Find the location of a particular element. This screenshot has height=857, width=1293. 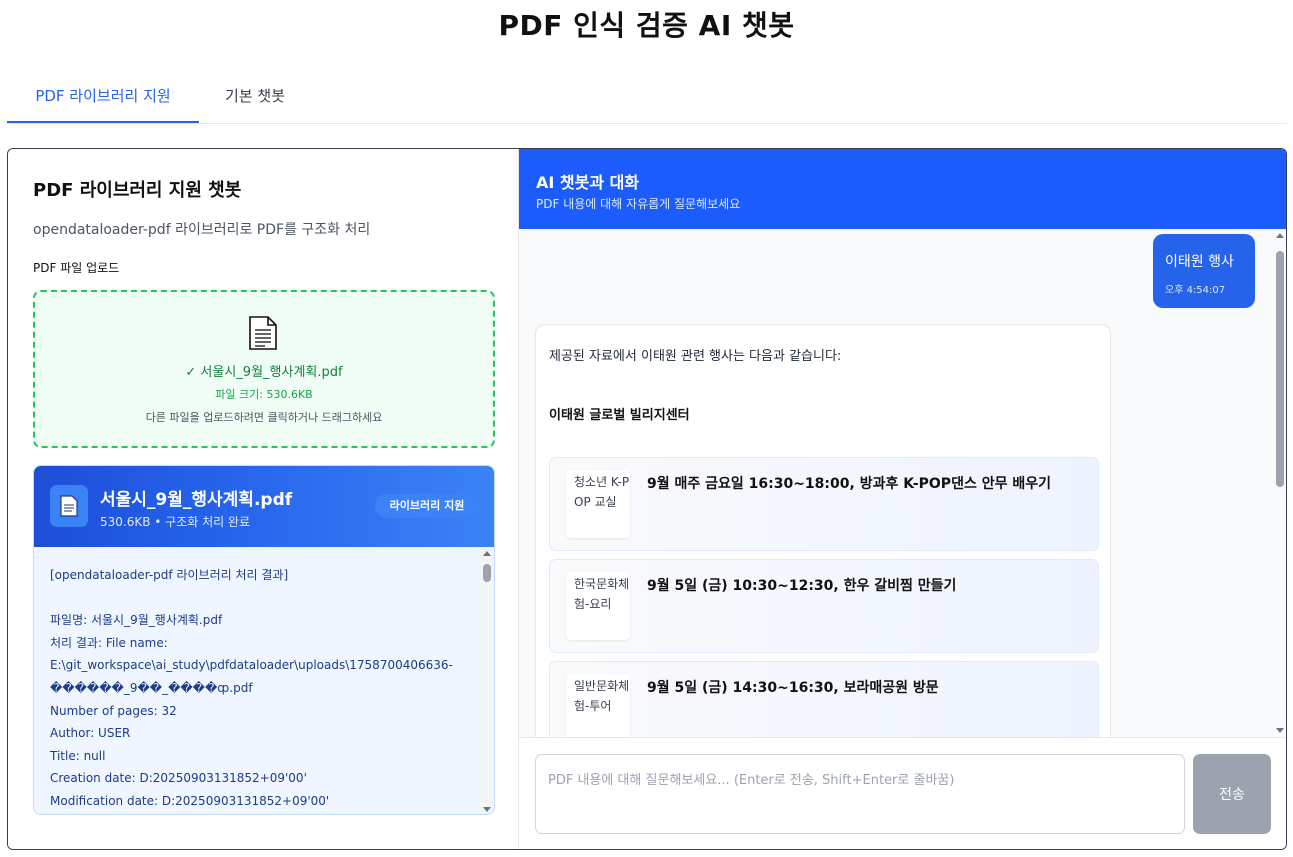

document-scroll-thumb is located at coordinates (487, 573).